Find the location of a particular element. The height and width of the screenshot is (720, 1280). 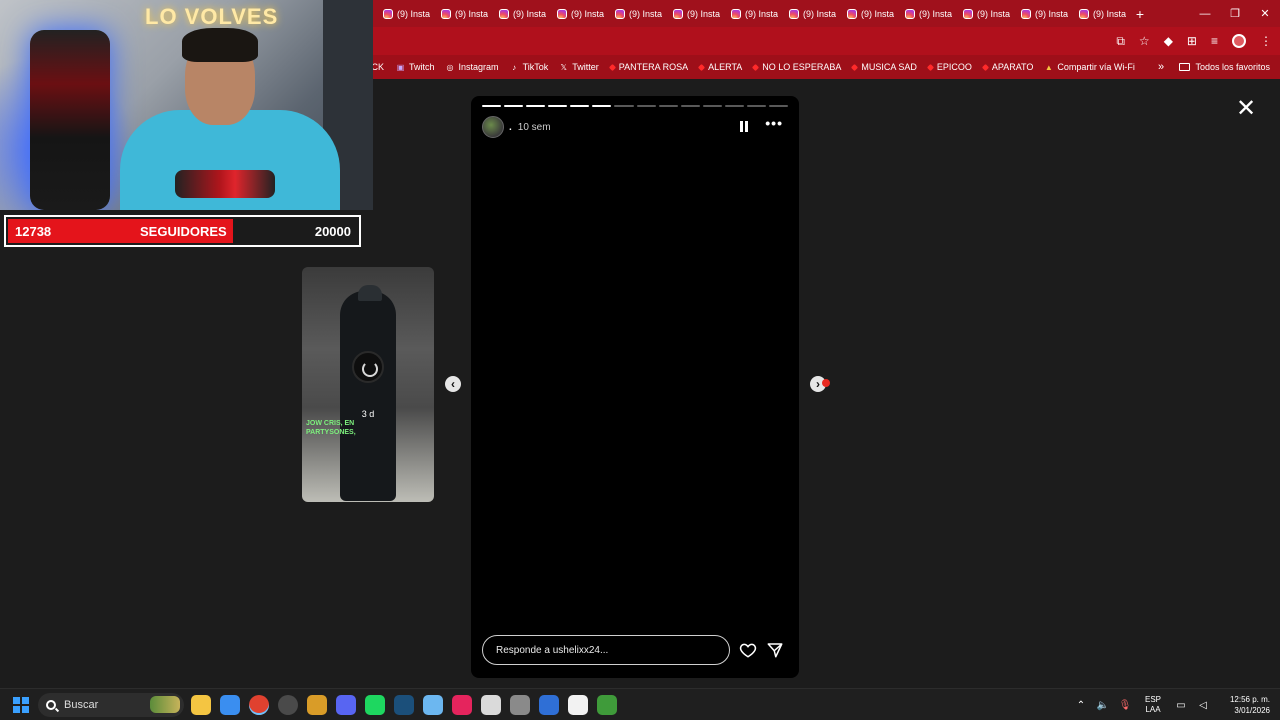

media-icon: ≡ is located at coordinates (1214, 41).